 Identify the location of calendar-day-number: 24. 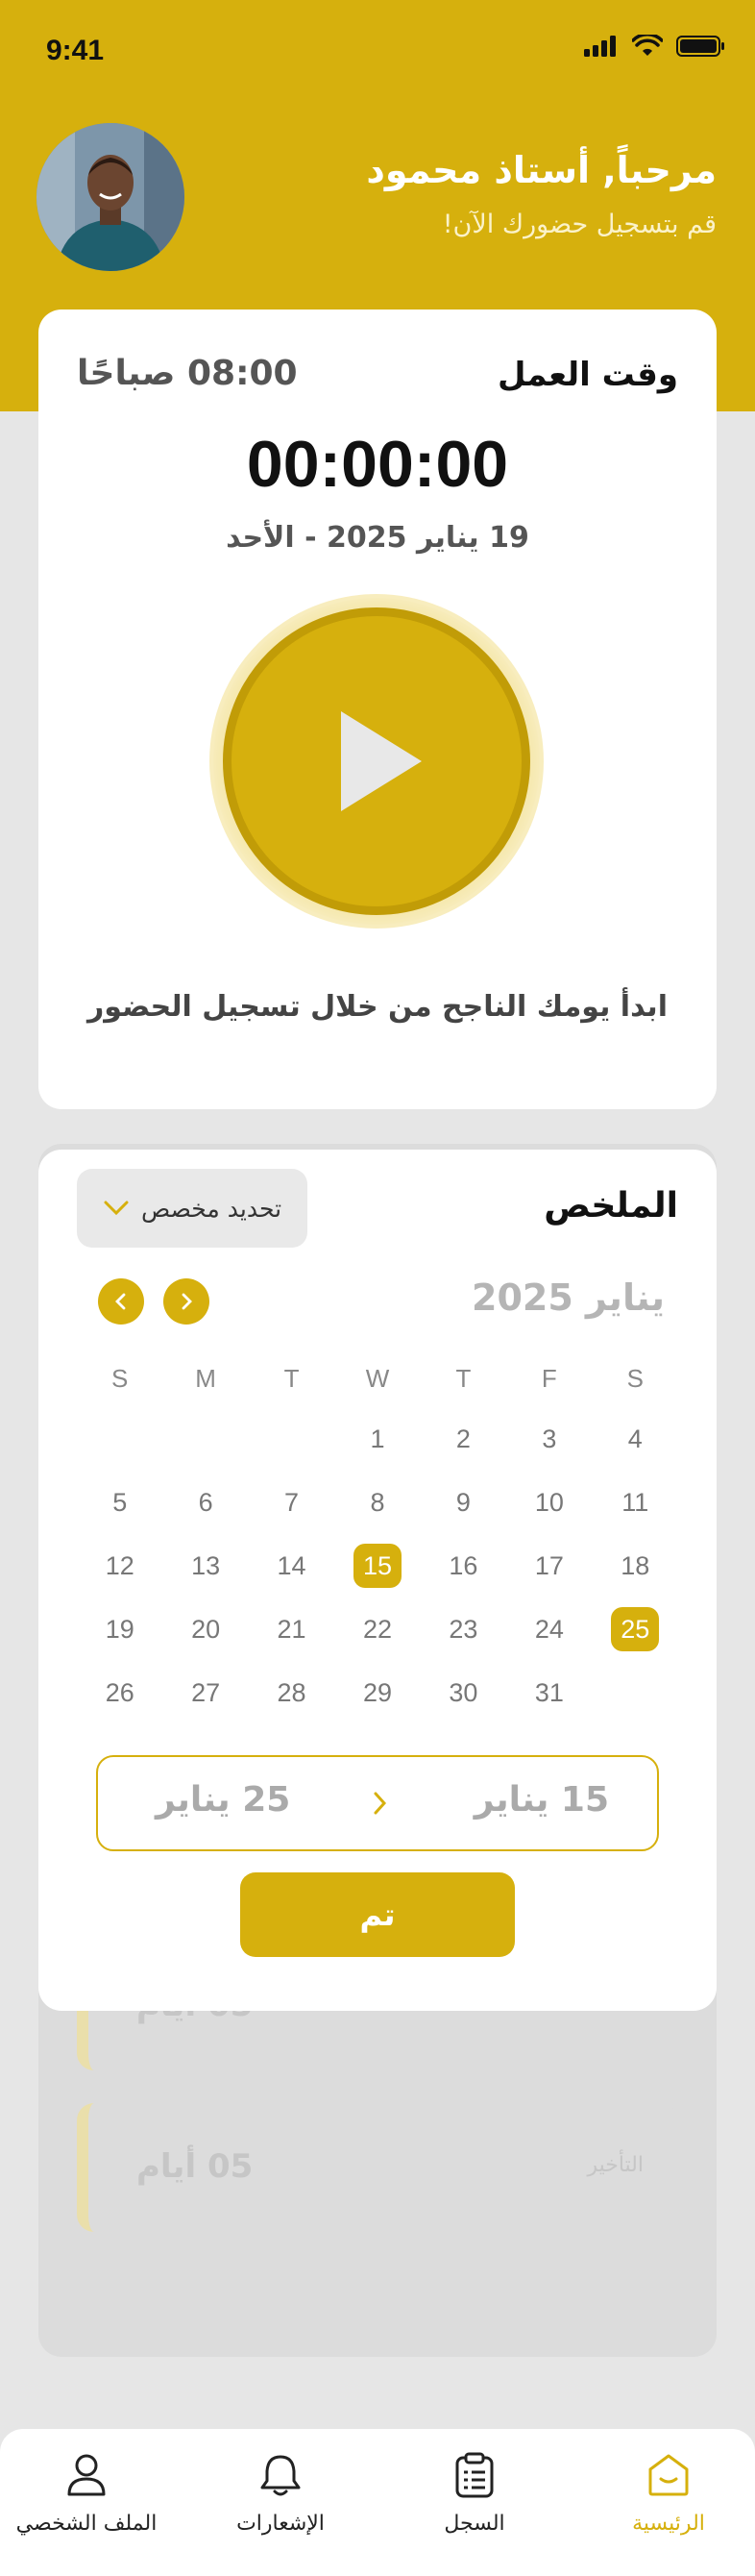
(549, 1629).